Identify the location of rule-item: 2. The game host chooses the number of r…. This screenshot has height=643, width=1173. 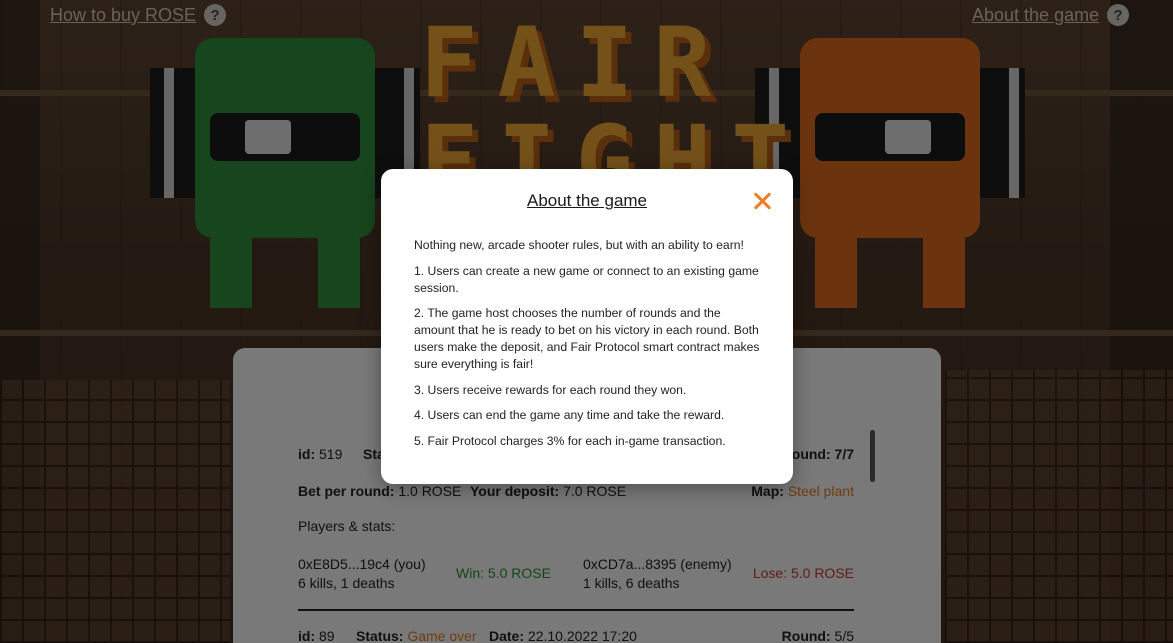
(587, 338).